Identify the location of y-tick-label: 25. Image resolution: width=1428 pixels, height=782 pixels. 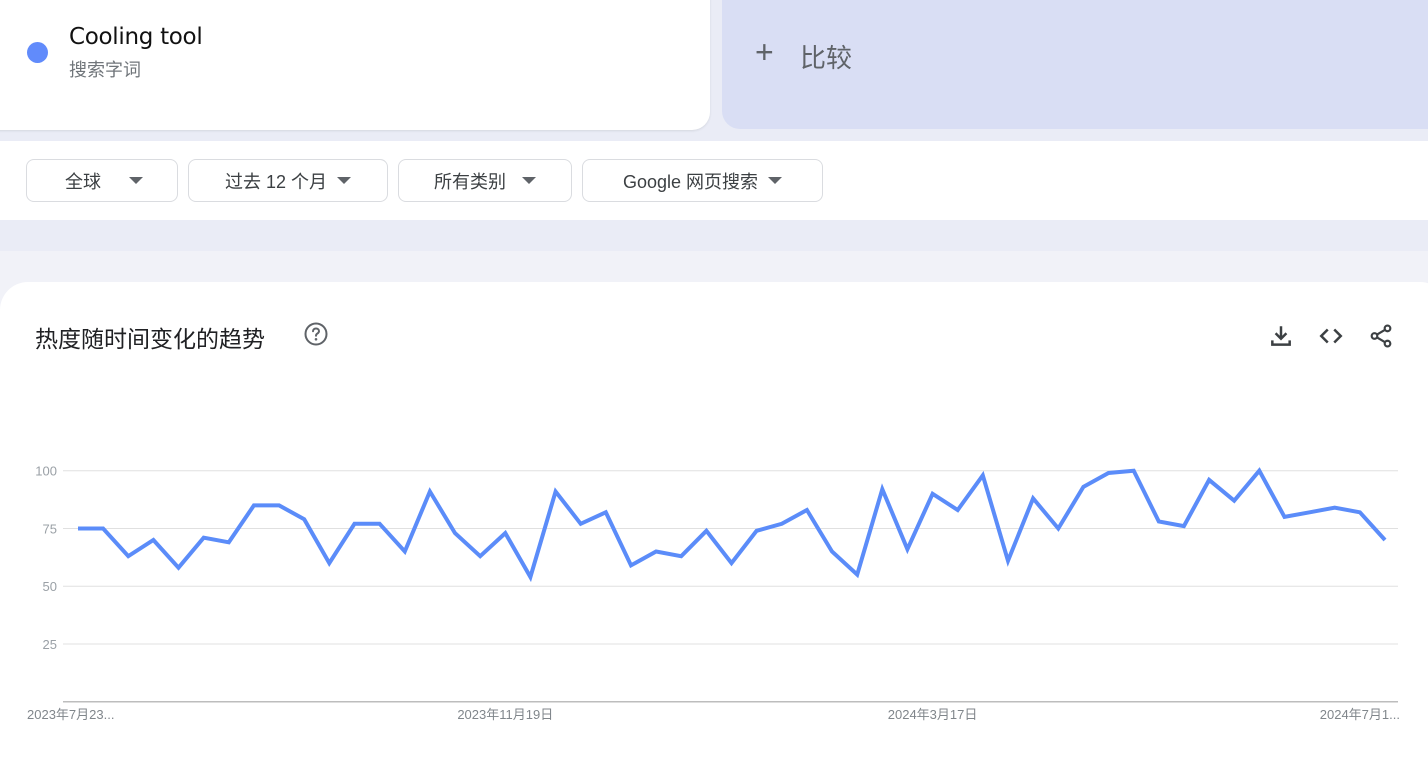
(50, 644).